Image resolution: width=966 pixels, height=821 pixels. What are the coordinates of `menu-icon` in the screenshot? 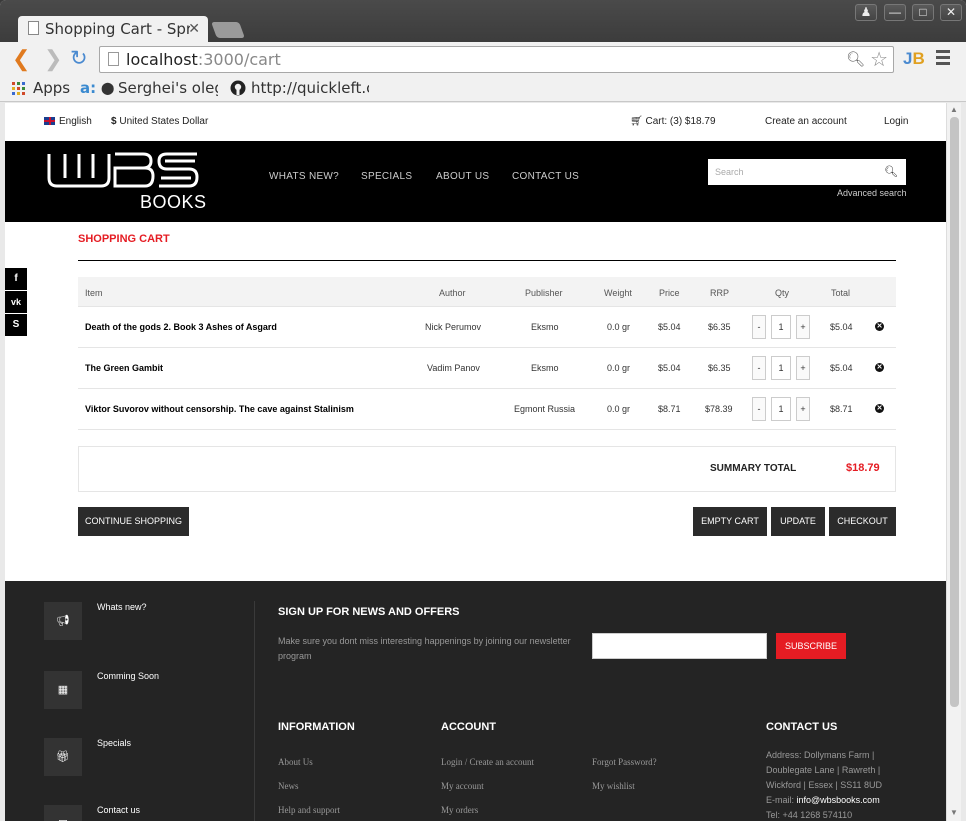 It's located at (943, 59).